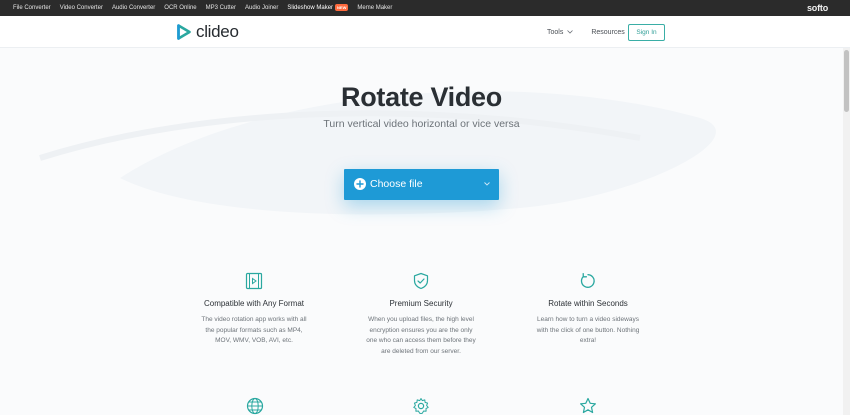 Image resolution: width=850 pixels, height=415 pixels. What do you see at coordinates (184, 32) in the screenshot?
I see `clideo-play-icon` at bounding box center [184, 32].